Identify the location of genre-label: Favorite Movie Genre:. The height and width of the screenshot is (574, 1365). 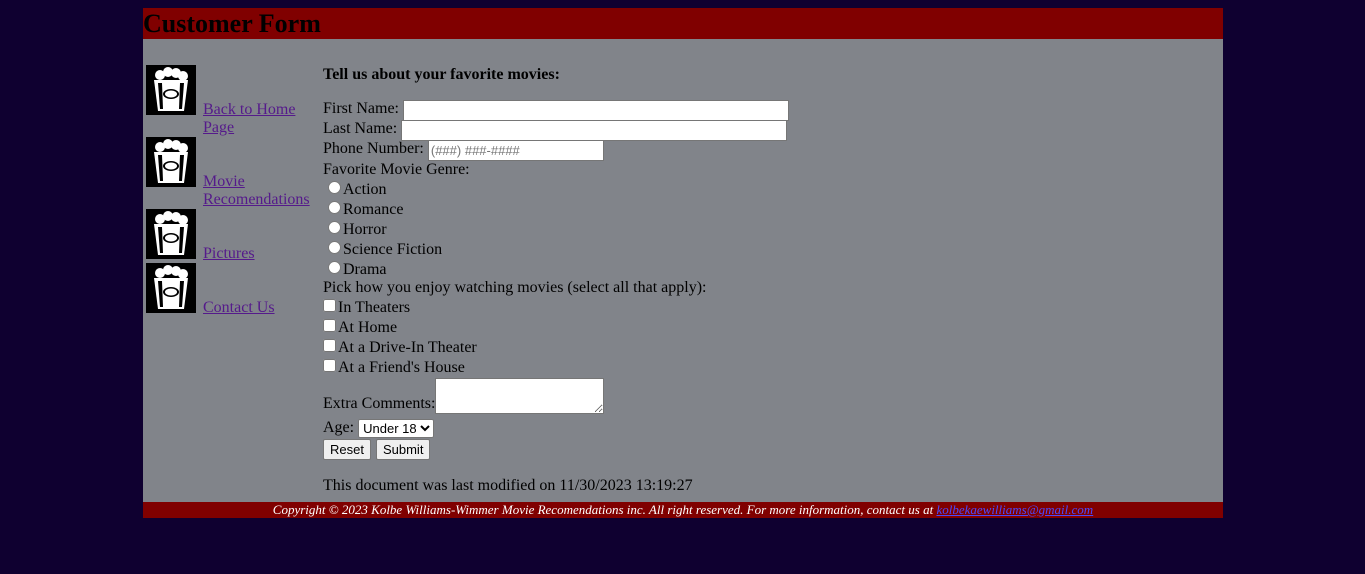
(396, 169).